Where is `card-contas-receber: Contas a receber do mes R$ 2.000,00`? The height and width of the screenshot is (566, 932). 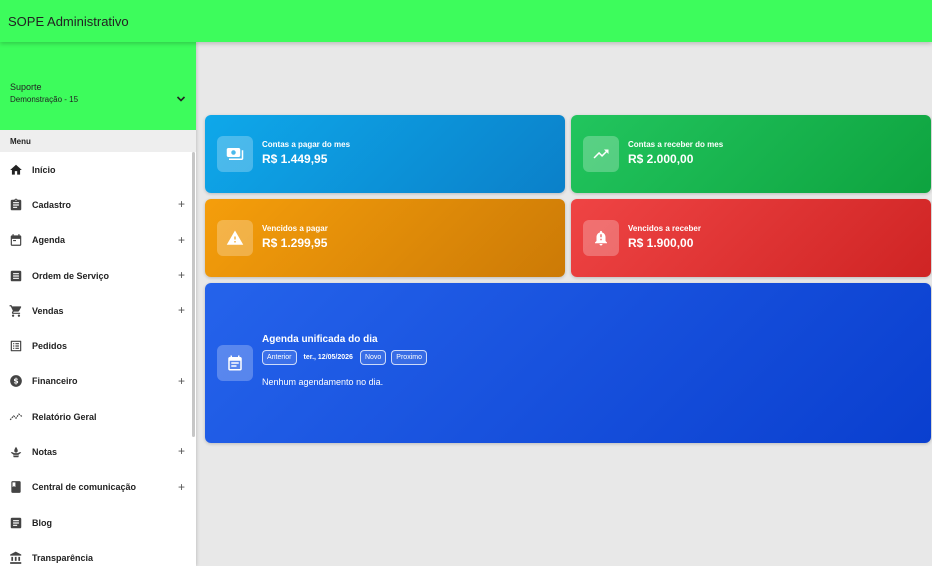 card-contas-receber: Contas a receber do mes R$ 2.000,00 is located at coordinates (751, 154).